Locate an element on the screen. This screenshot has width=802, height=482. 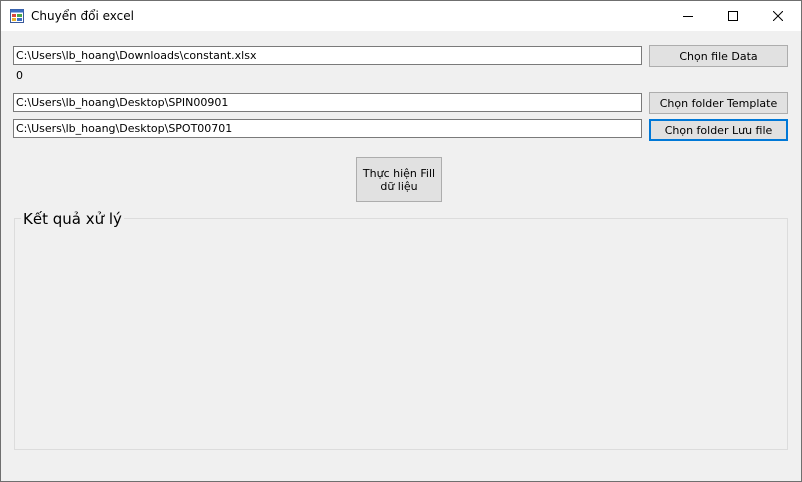
results-title: Kết quả xử lý is located at coordinates (72, 219).